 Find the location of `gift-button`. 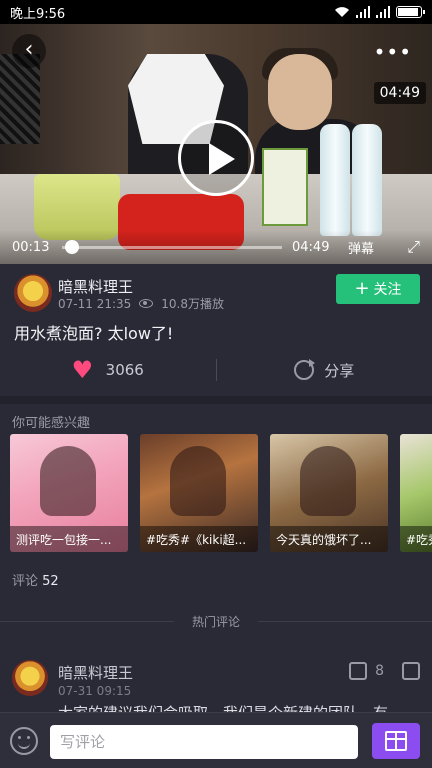

gift-button is located at coordinates (396, 741).